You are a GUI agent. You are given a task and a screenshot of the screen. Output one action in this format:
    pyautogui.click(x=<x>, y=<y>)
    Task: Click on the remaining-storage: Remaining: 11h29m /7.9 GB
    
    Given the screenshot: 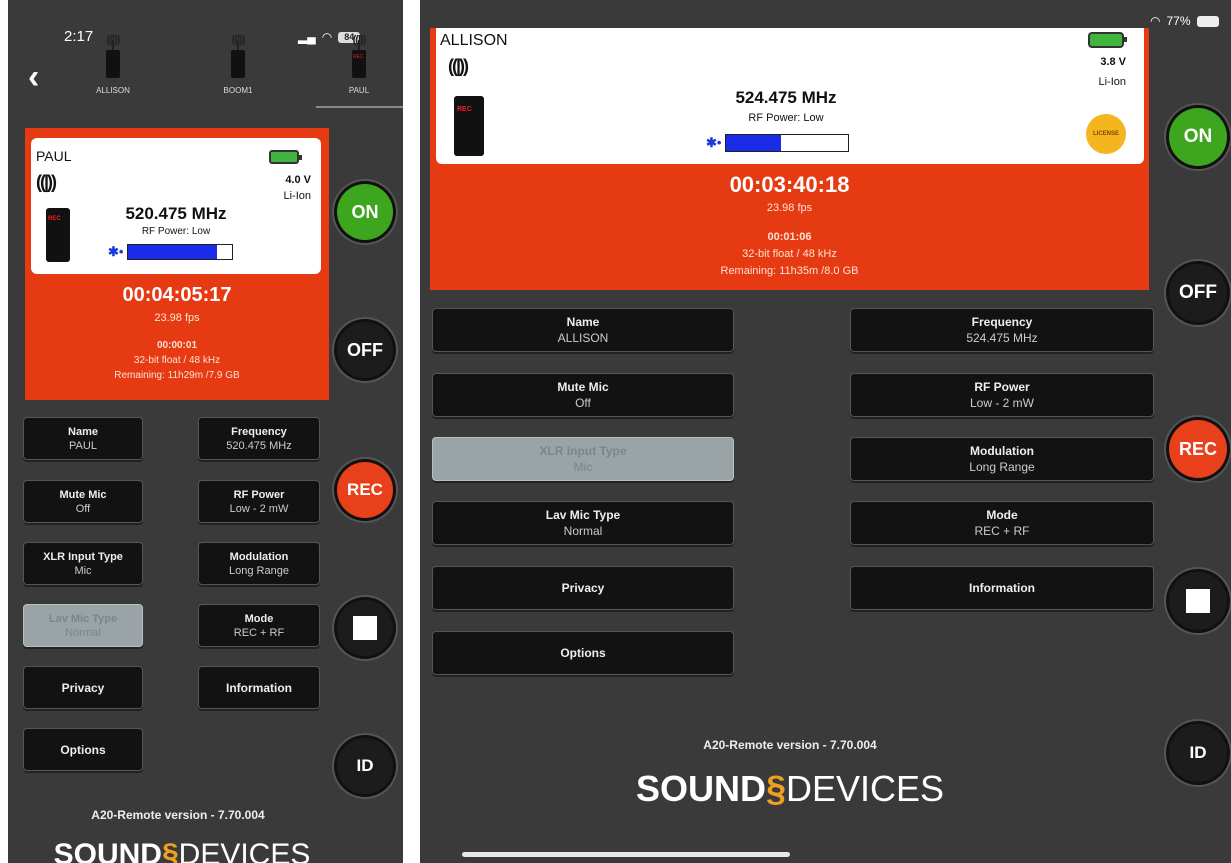 What is the action you would take?
    pyautogui.click(x=177, y=375)
    